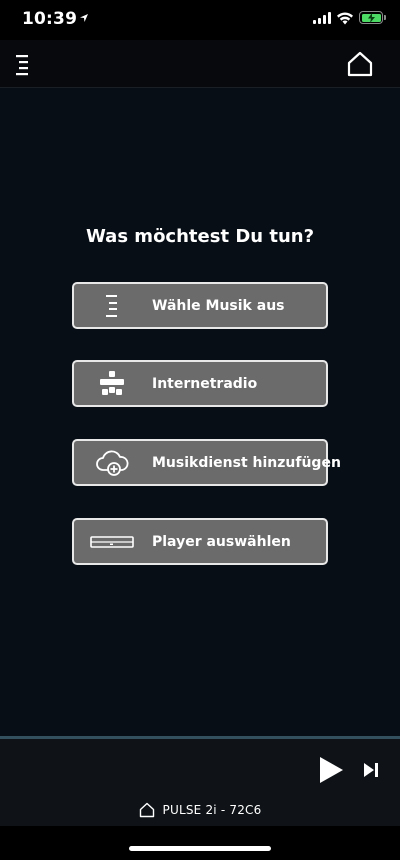  What do you see at coordinates (205, 383) in the screenshot?
I see `internet-radio-label: Internetradio` at bounding box center [205, 383].